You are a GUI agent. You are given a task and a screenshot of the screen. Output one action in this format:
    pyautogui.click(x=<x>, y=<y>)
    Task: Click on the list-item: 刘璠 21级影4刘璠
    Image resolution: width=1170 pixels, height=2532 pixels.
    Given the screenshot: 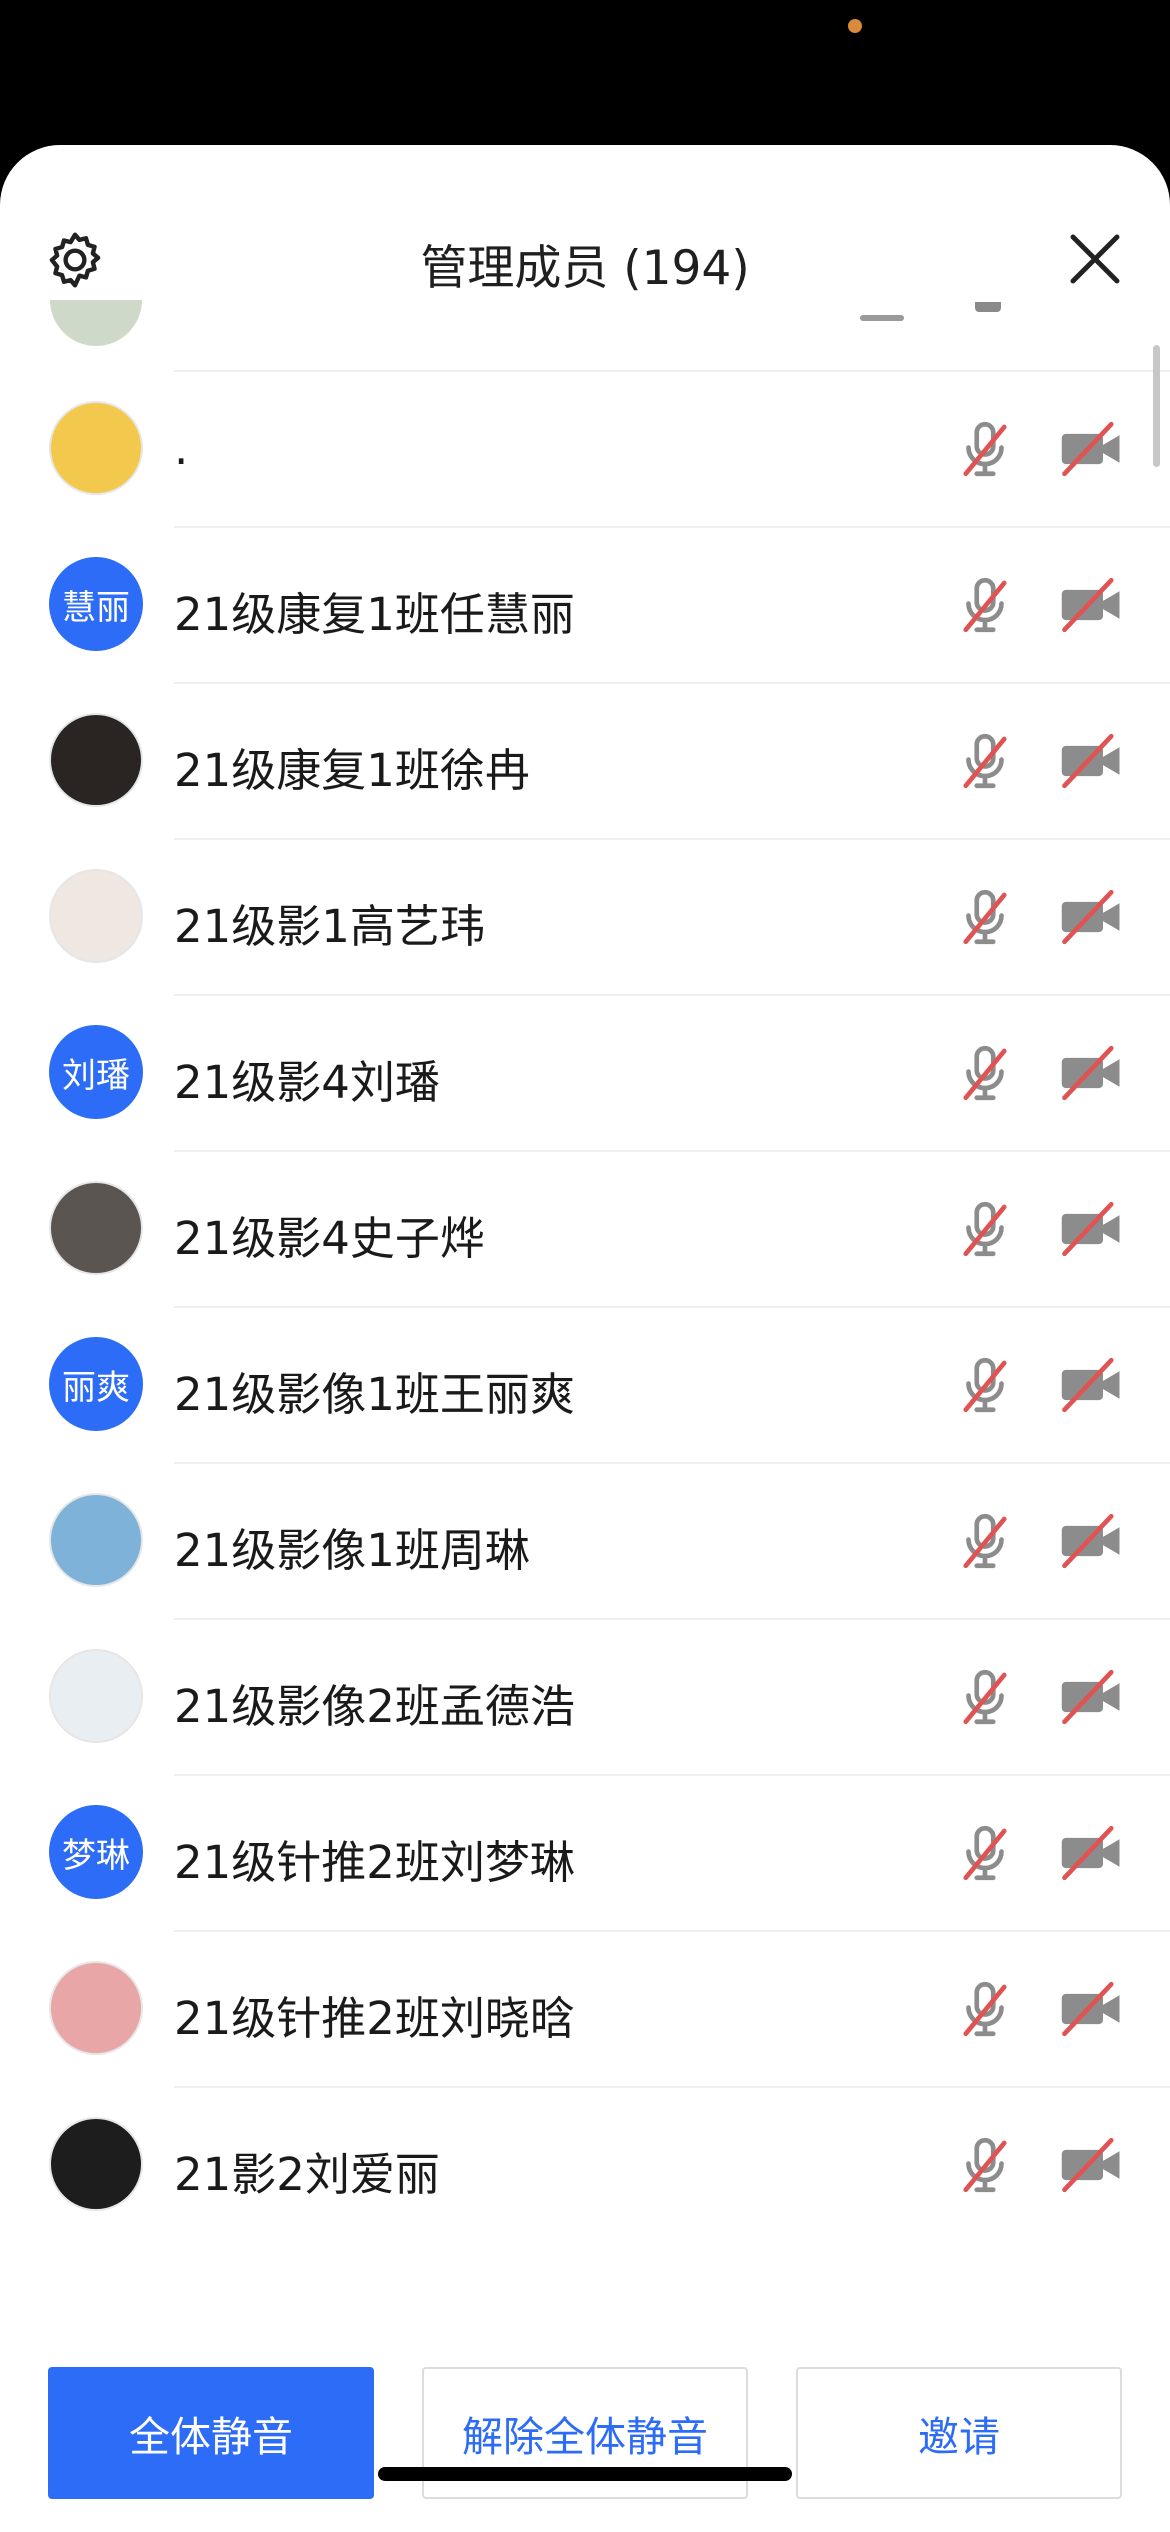 What is the action you would take?
    pyautogui.click(x=585, y=1072)
    